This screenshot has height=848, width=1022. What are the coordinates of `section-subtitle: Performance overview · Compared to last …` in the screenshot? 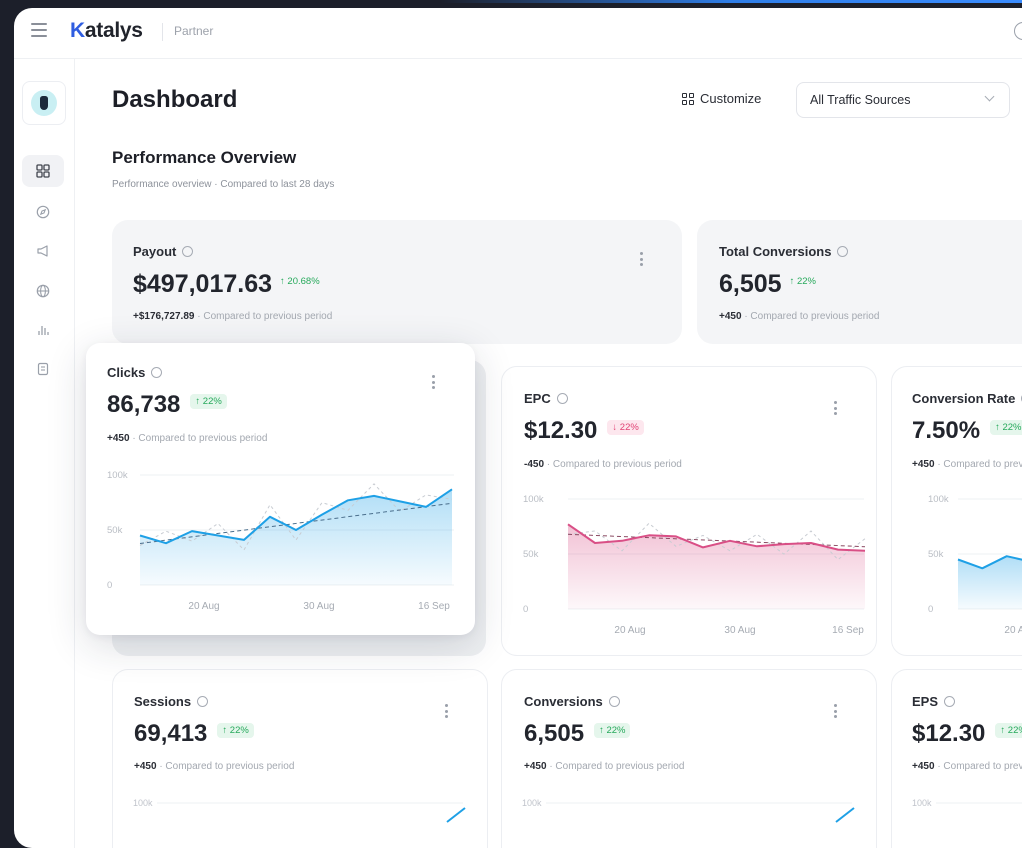 It's located at (223, 184).